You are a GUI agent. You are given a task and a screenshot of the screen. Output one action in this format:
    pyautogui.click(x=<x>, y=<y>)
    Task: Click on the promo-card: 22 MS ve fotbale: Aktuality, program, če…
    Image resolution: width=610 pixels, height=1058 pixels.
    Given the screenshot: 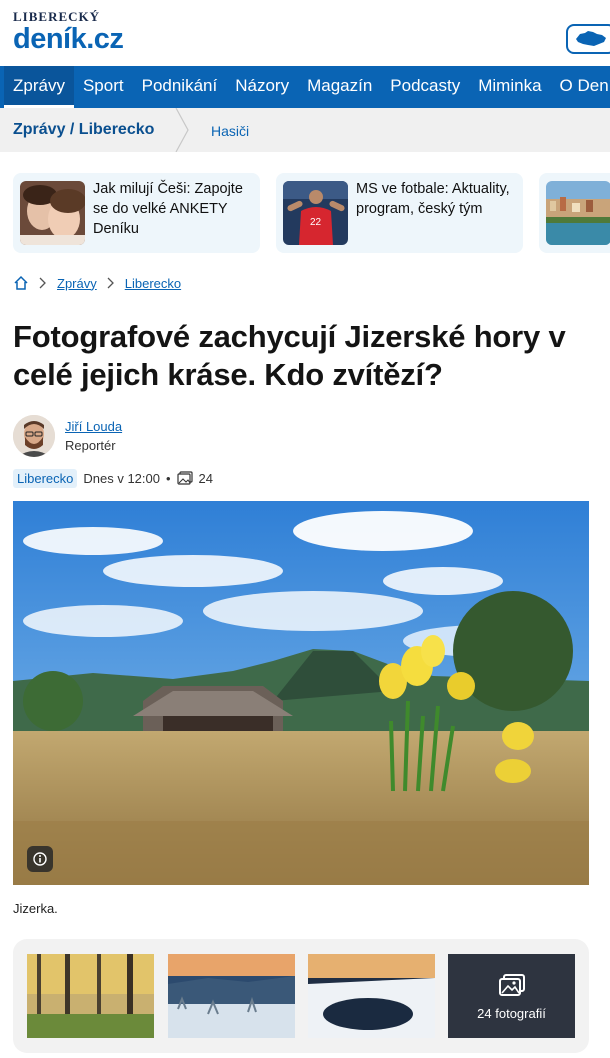 What is the action you would take?
    pyautogui.click(x=399, y=213)
    